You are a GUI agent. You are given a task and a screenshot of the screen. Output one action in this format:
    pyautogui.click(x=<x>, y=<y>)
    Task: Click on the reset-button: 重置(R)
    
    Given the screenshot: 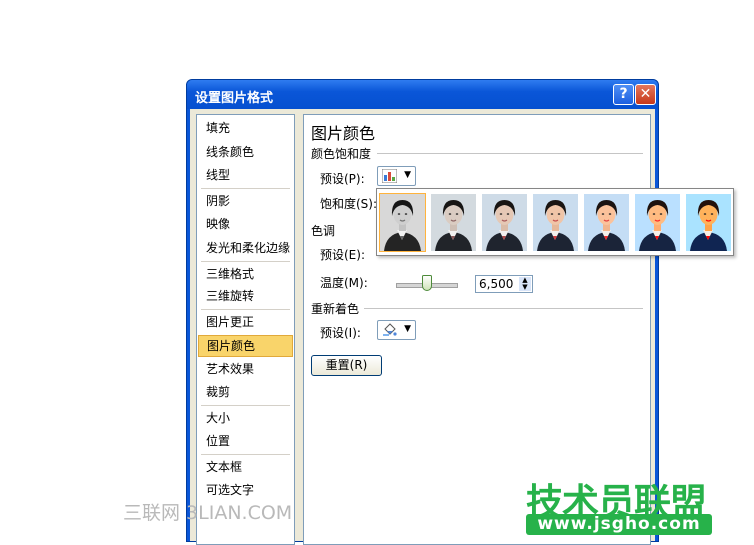 What is the action you would take?
    pyautogui.click(x=346, y=365)
    